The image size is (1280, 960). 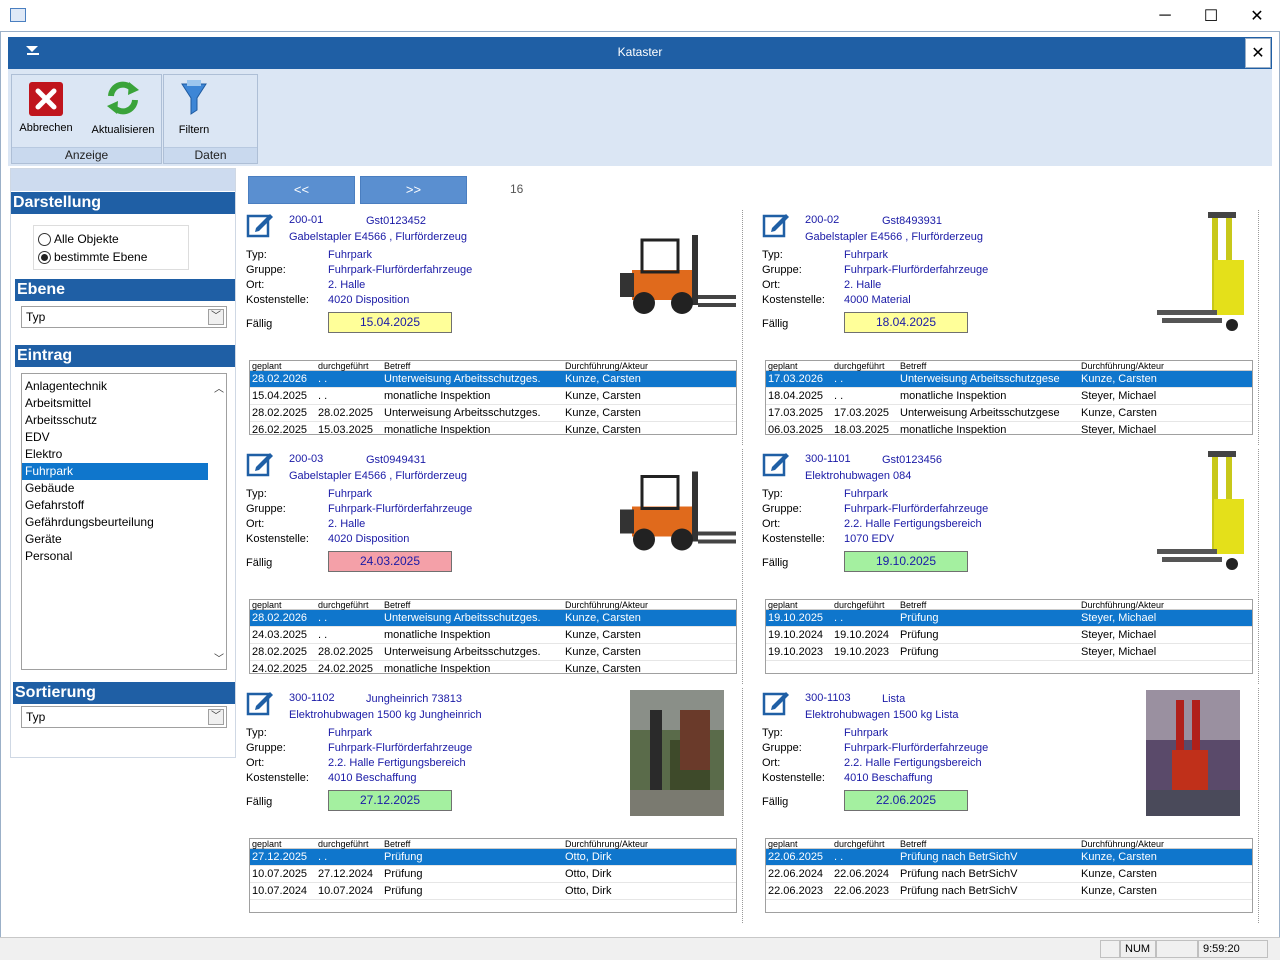 I want to click on object-number: 300-1102, so click(x=312, y=698).